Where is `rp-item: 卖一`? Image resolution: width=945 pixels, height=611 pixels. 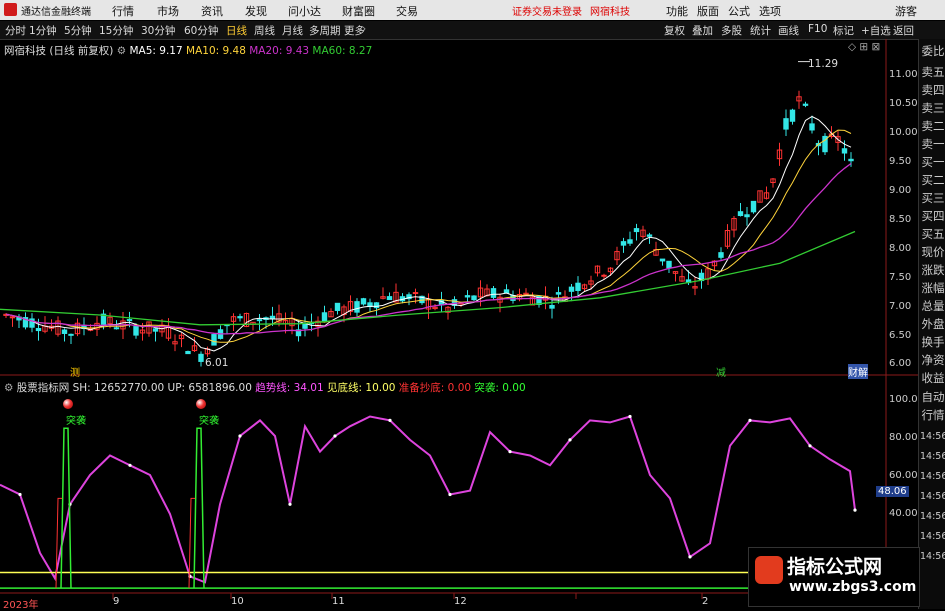
rp-item: 卖一 is located at coordinates (933, 144).